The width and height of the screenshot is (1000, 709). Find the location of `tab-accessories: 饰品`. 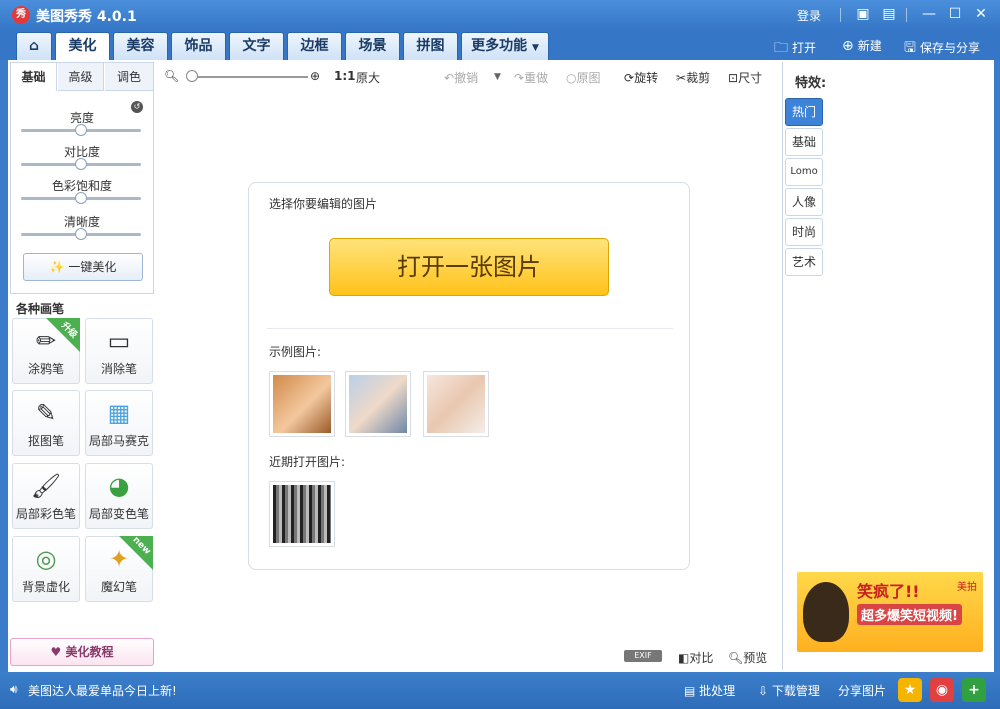

tab-accessories: 饰品 is located at coordinates (198, 46).